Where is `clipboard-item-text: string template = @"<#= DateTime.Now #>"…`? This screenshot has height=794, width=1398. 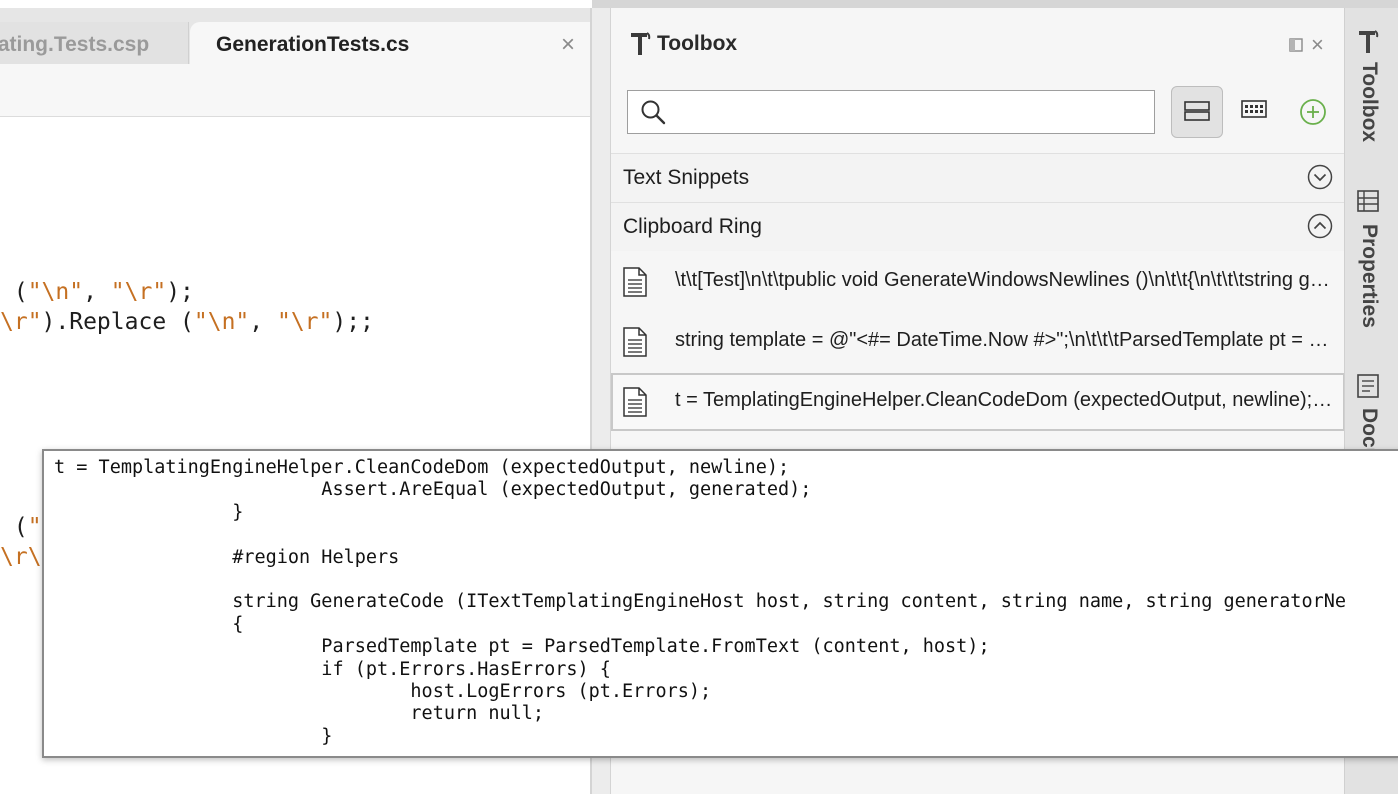 clipboard-item-text: string template = @"<#= DateTime.Now #>"… is located at coordinates (1005, 340).